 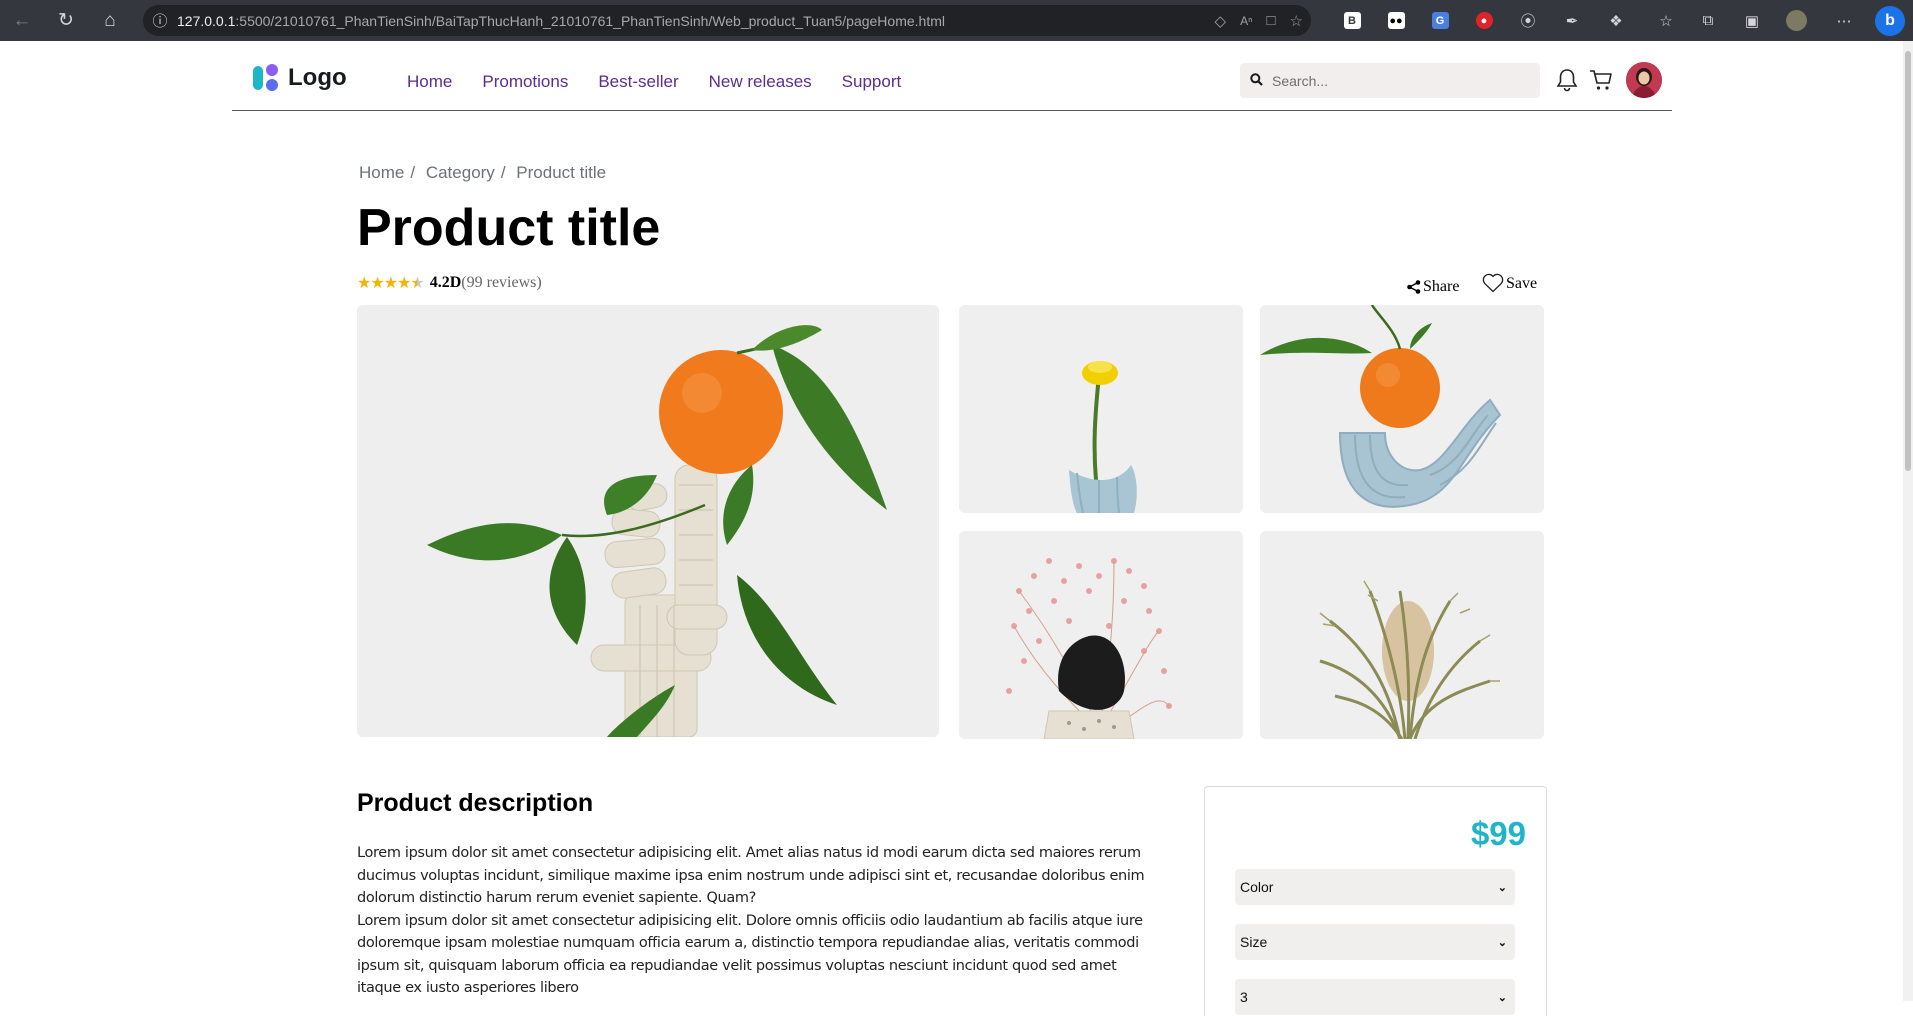 What do you see at coordinates (1375, 942) in the screenshot?
I see `size-select: Size ⌄` at bounding box center [1375, 942].